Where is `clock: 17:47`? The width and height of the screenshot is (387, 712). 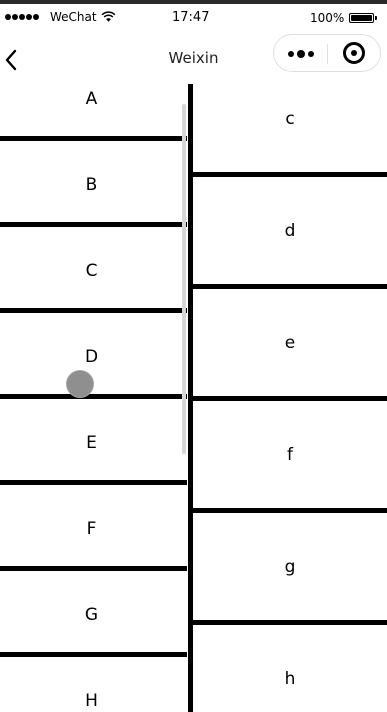 clock: 17:47 is located at coordinates (191, 17).